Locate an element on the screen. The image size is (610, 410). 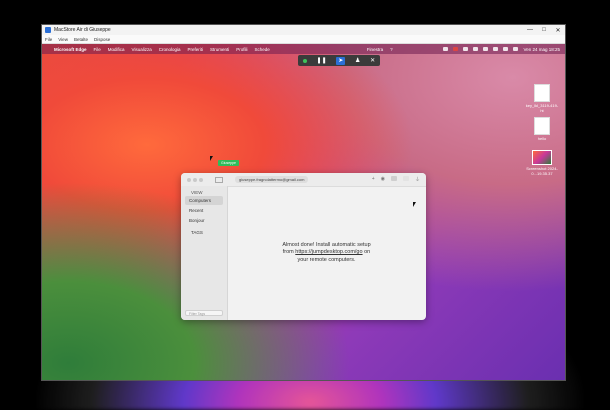
maximize-button: □ is located at coordinates (544, 30).